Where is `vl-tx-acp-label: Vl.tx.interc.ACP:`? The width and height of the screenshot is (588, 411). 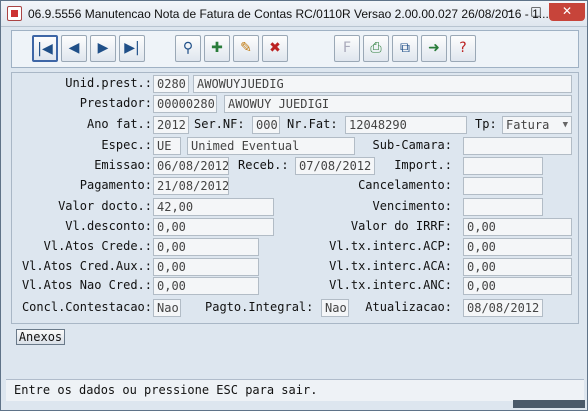 vl-tx-acp-label: Vl.tx.interc.ACP: is located at coordinates (390, 246).